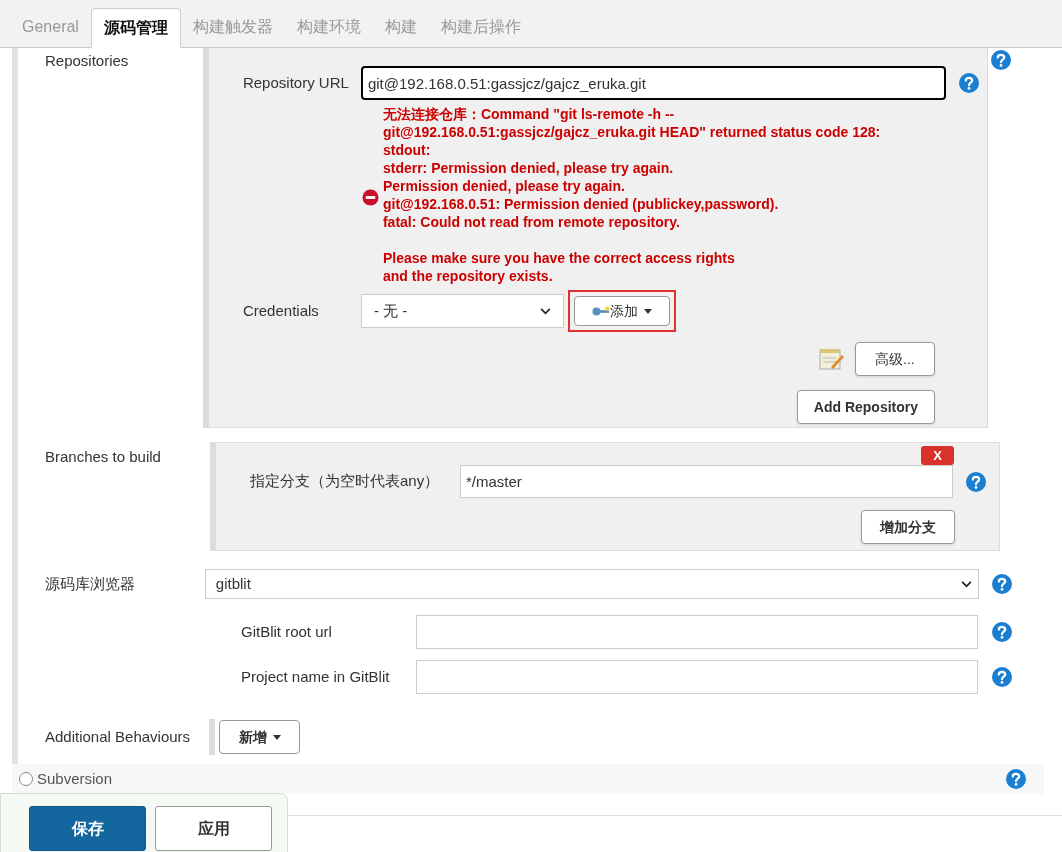 This screenshot has height=852, width=1062. What do you see at coordinates (908, 527) in the screenshot?
I see `add-branch-button: 增加分支` at bounding box center [908, 527].